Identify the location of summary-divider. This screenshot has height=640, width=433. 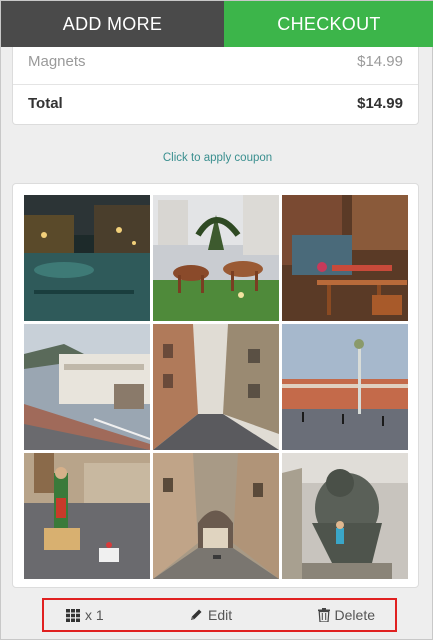
(215, 84).